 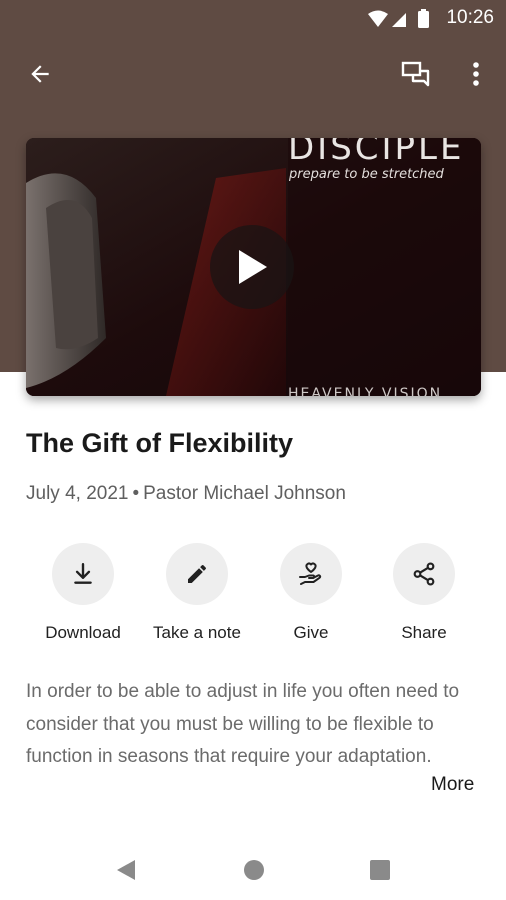 I want to click on nav-home-button, so click(x=254, y=870).